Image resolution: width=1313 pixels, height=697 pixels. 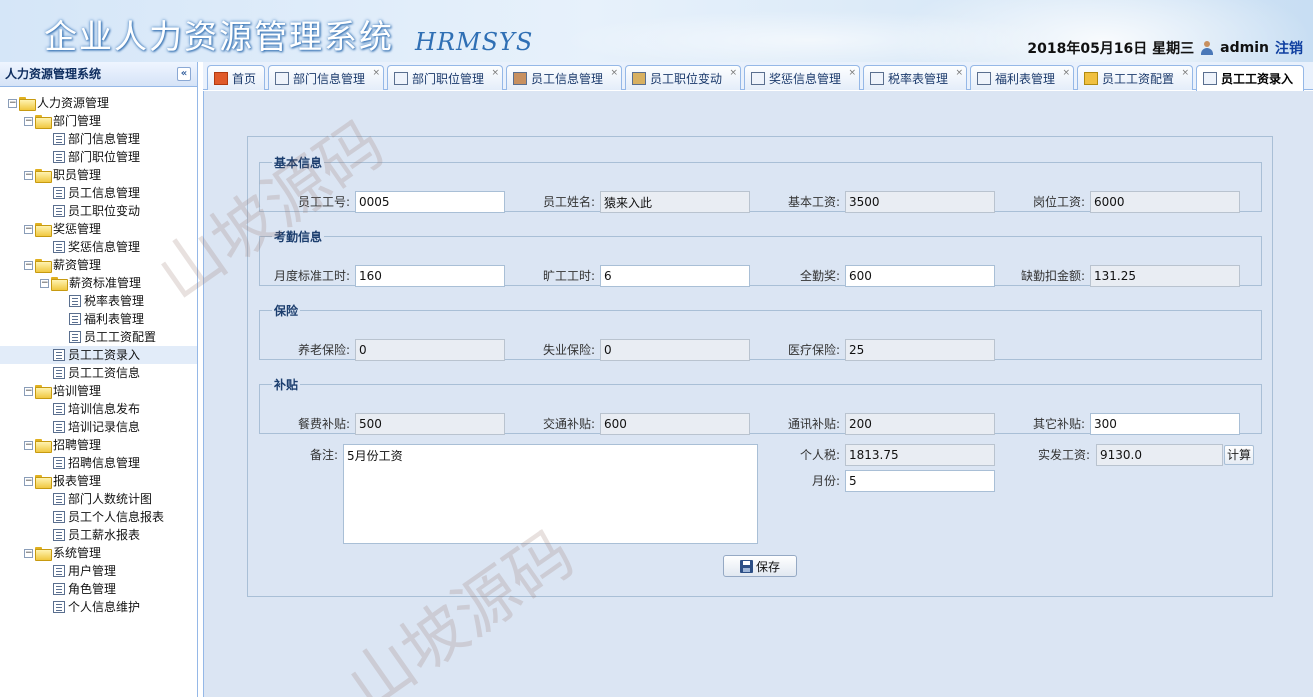 What do you see at coordinates (98, 121) in the screenshot?
I see `tree-node-dept: − 部门管理` at bounding box center [98, 121].